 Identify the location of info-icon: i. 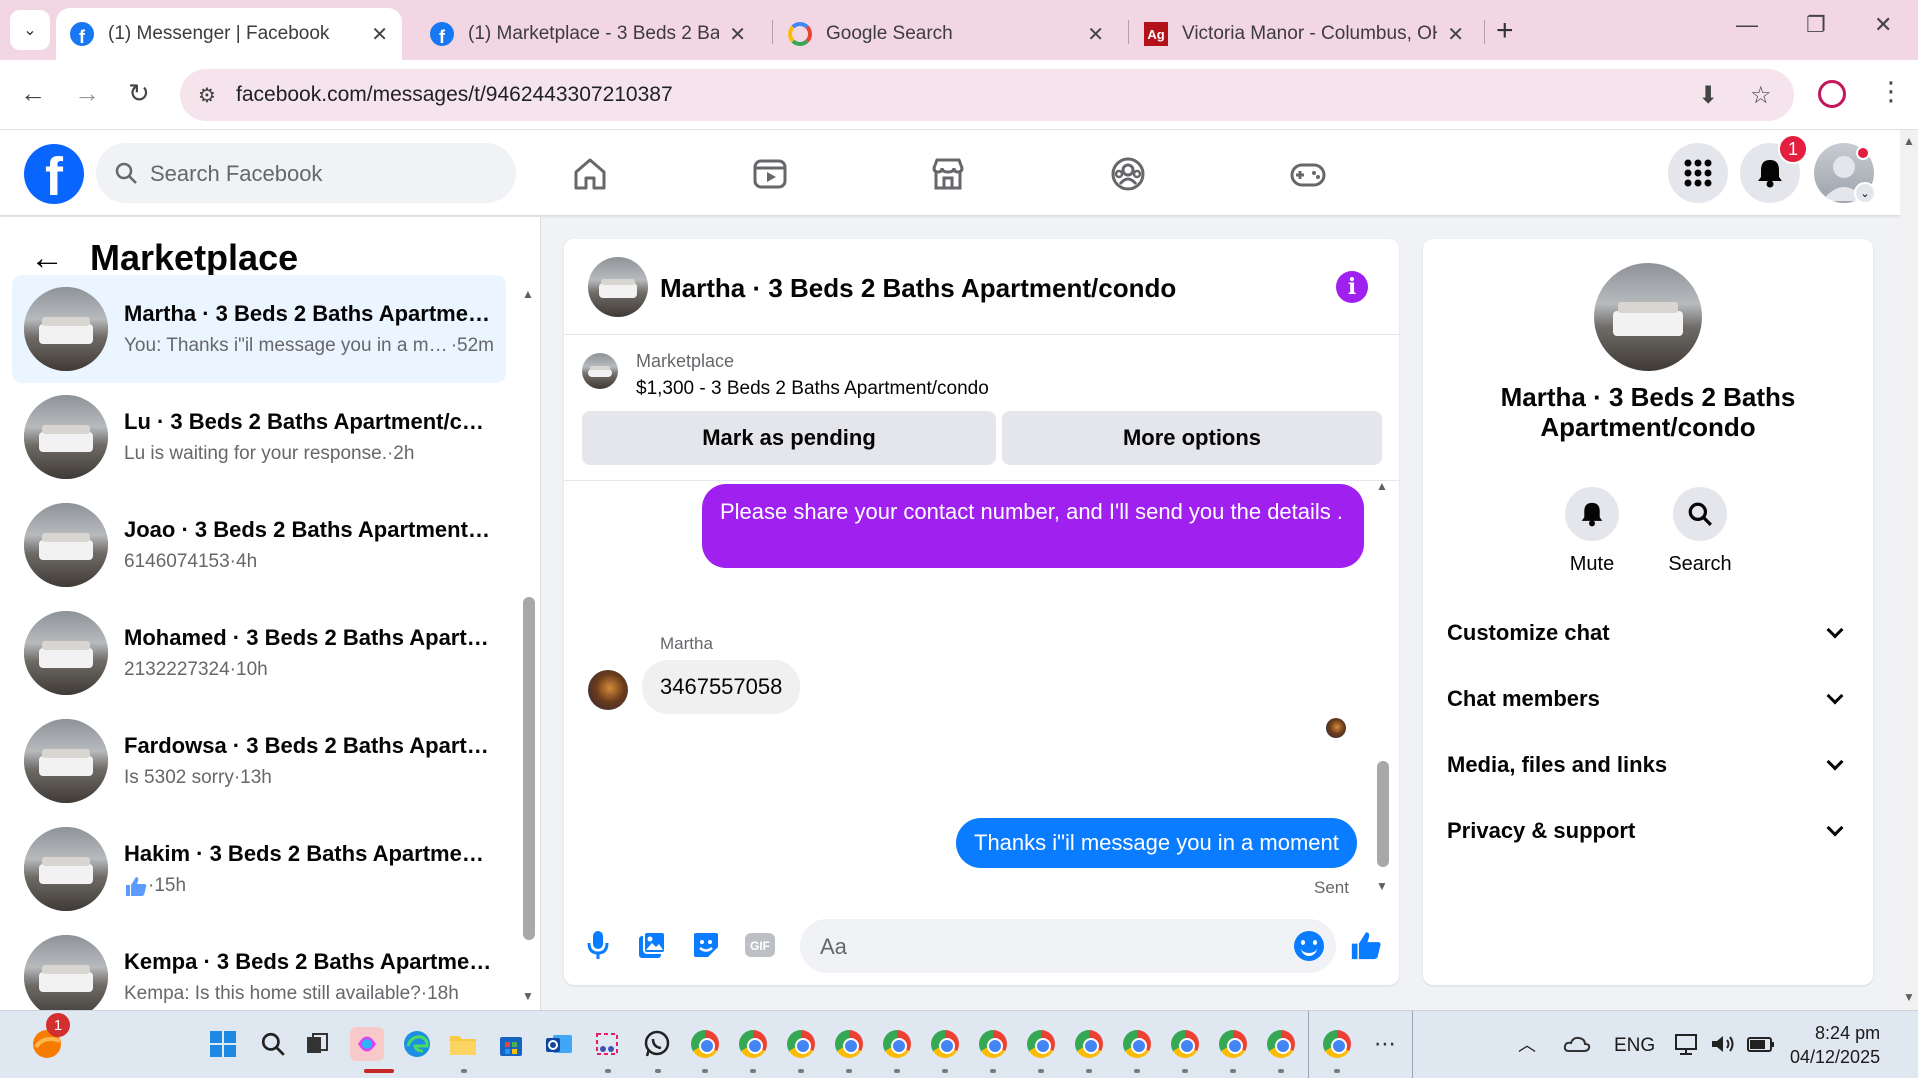
(1352, 287).